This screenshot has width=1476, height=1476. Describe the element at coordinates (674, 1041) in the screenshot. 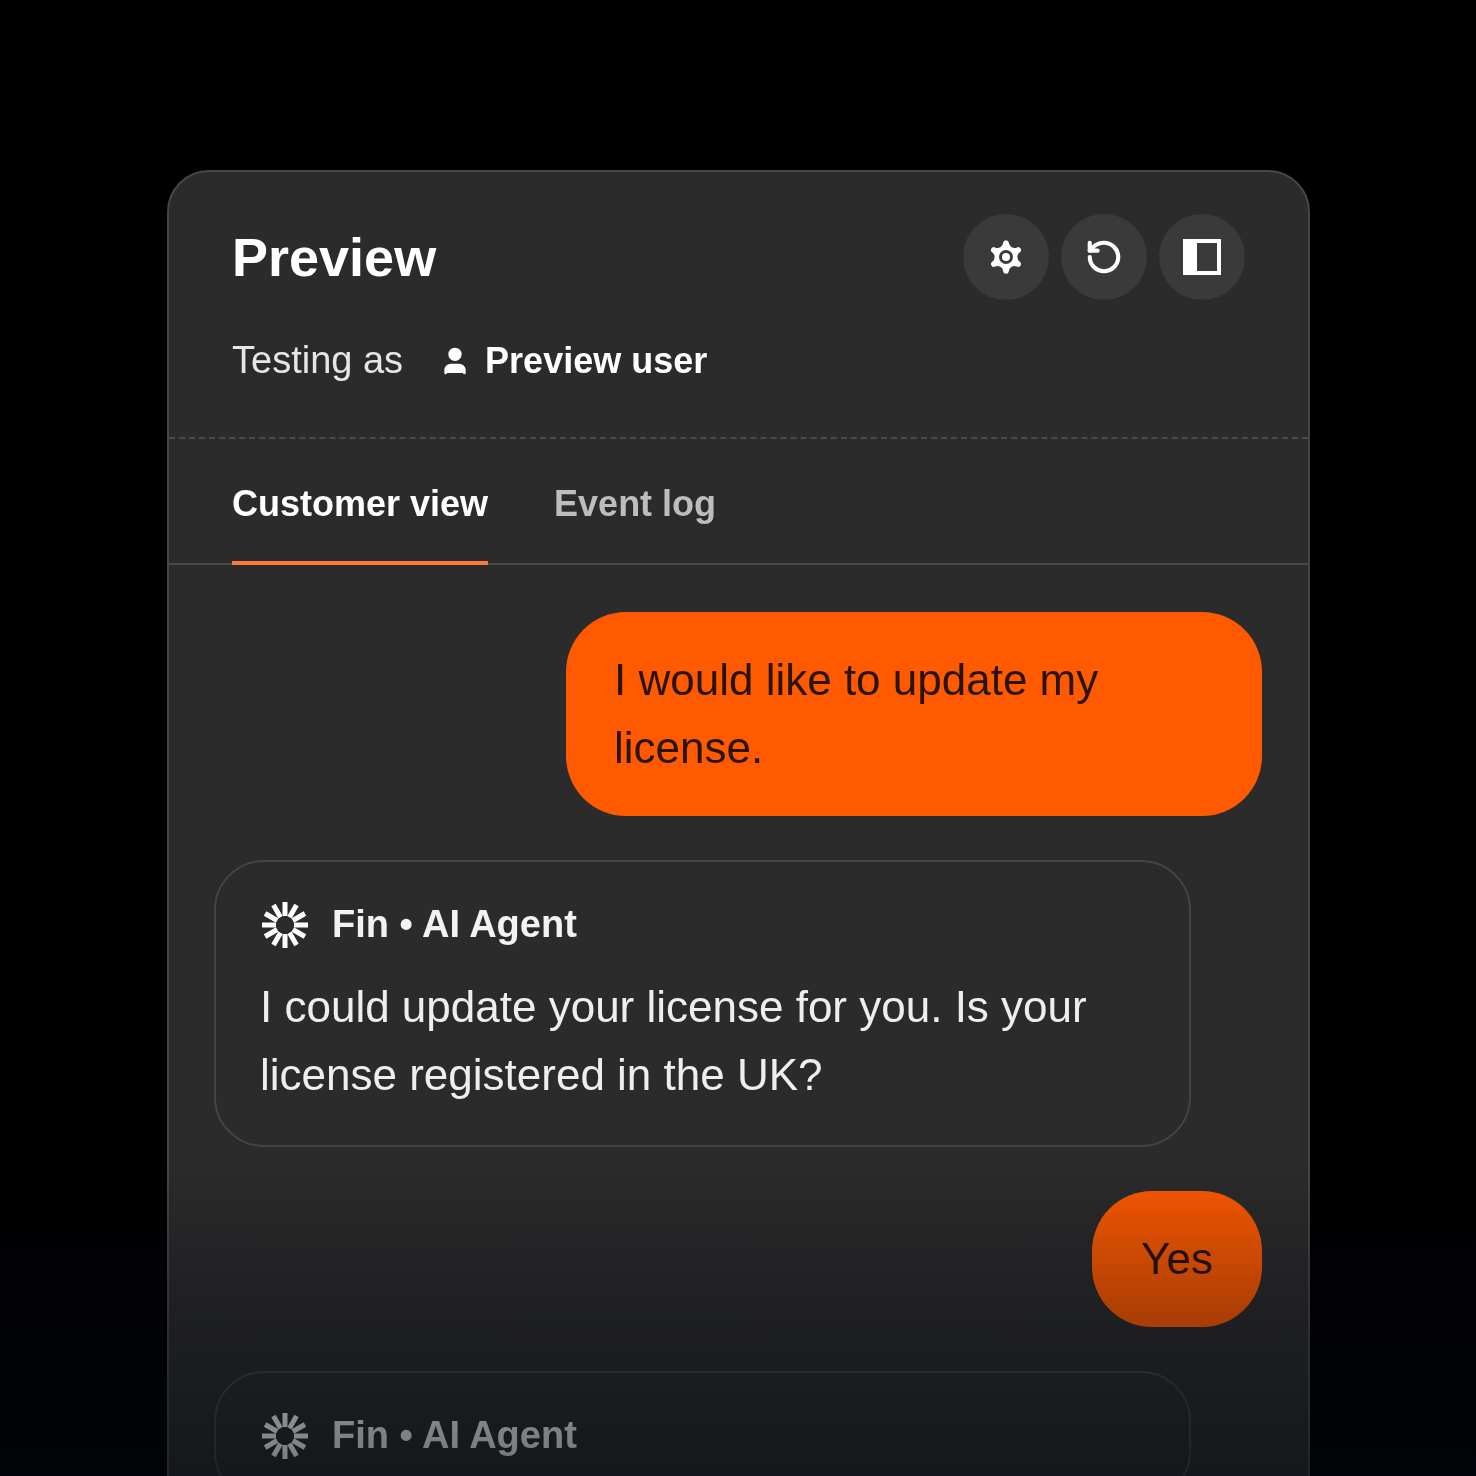

I see `agent-message-text: I could update your license for you. Is your license registered in the UK?` at that location.